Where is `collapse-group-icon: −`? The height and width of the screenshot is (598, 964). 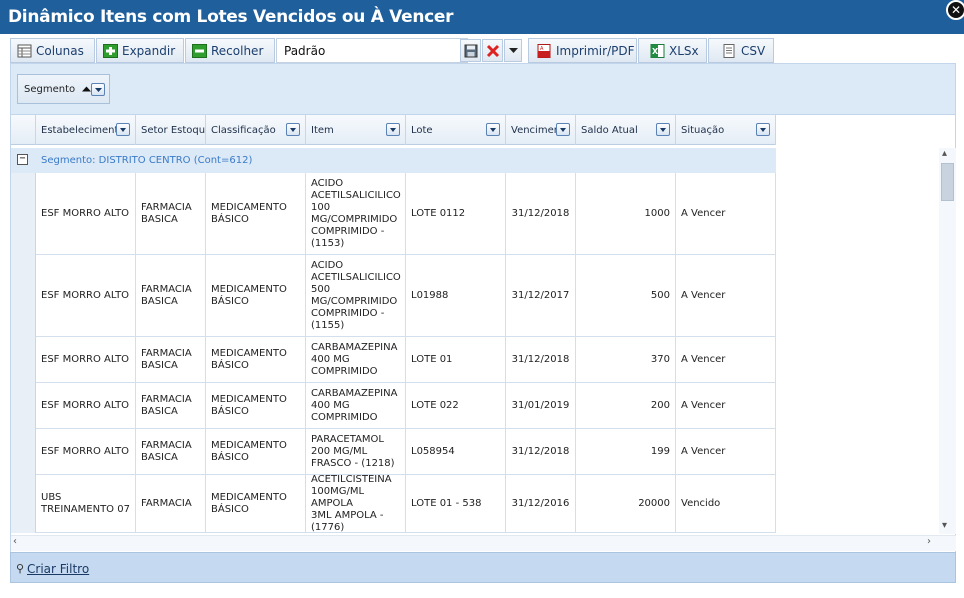
collapse-group-icon: − is located at coordinates (22, 159).